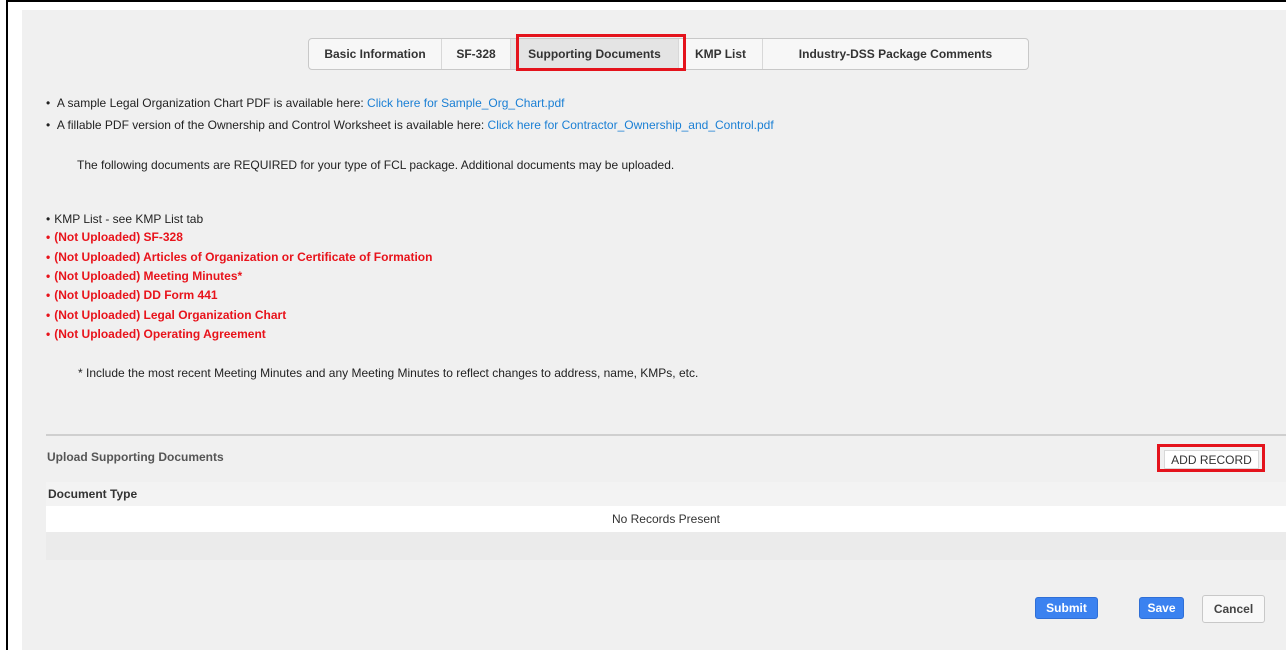 The height and width of the screenshot is (650, 1286). I want to click on grid-footer, so click(666, 546).